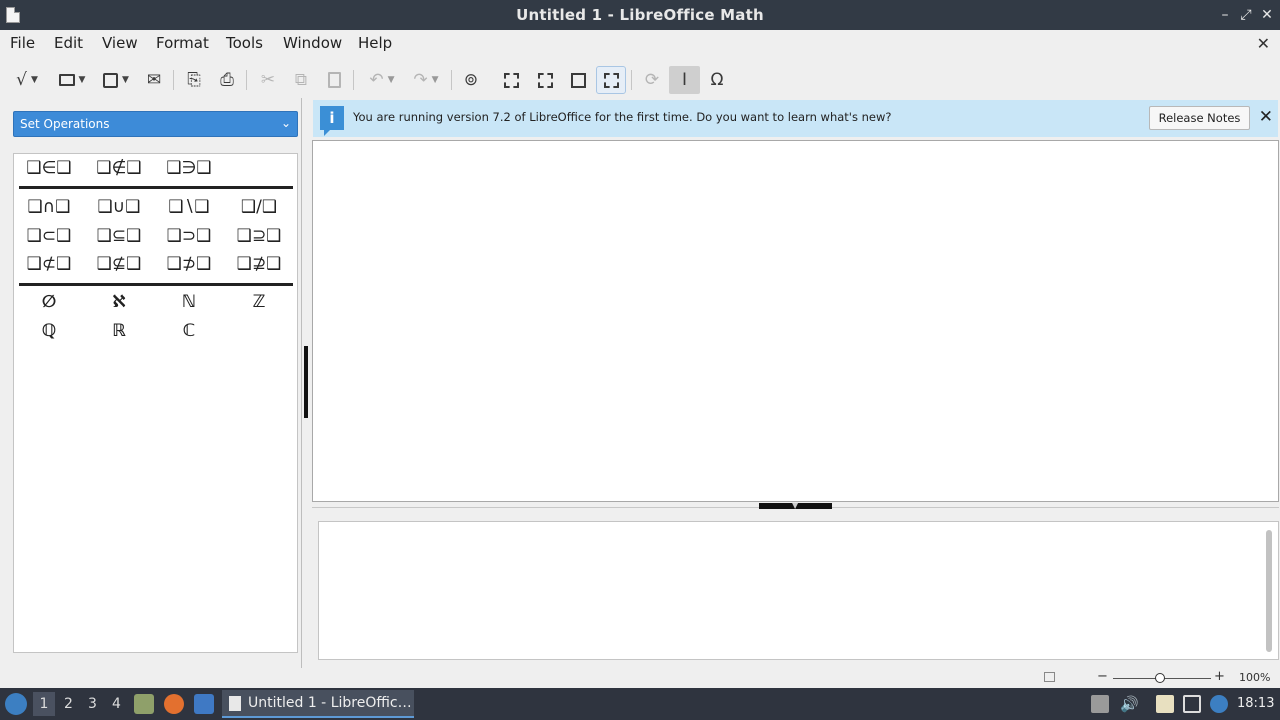  What do you see at coordinates (1219, 676) in the screenshot?
I see `zoom-in-icon: +` at bounding box center [1219, 676].